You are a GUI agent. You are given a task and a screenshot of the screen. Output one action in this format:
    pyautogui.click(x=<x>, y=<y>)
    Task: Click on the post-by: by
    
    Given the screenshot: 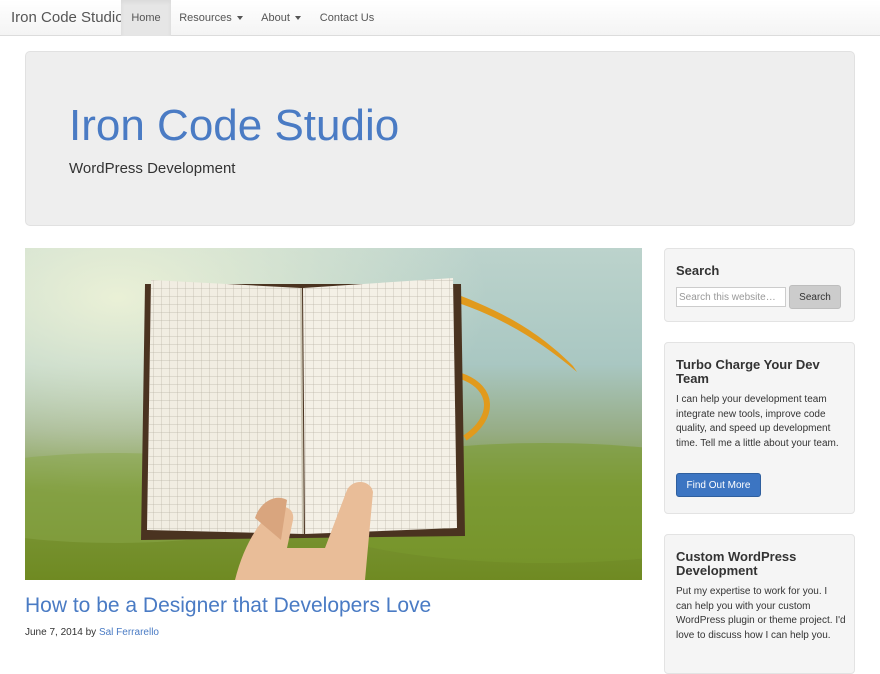 What is the action you would take?
    pyautogui.click(x=91, y=632)
    